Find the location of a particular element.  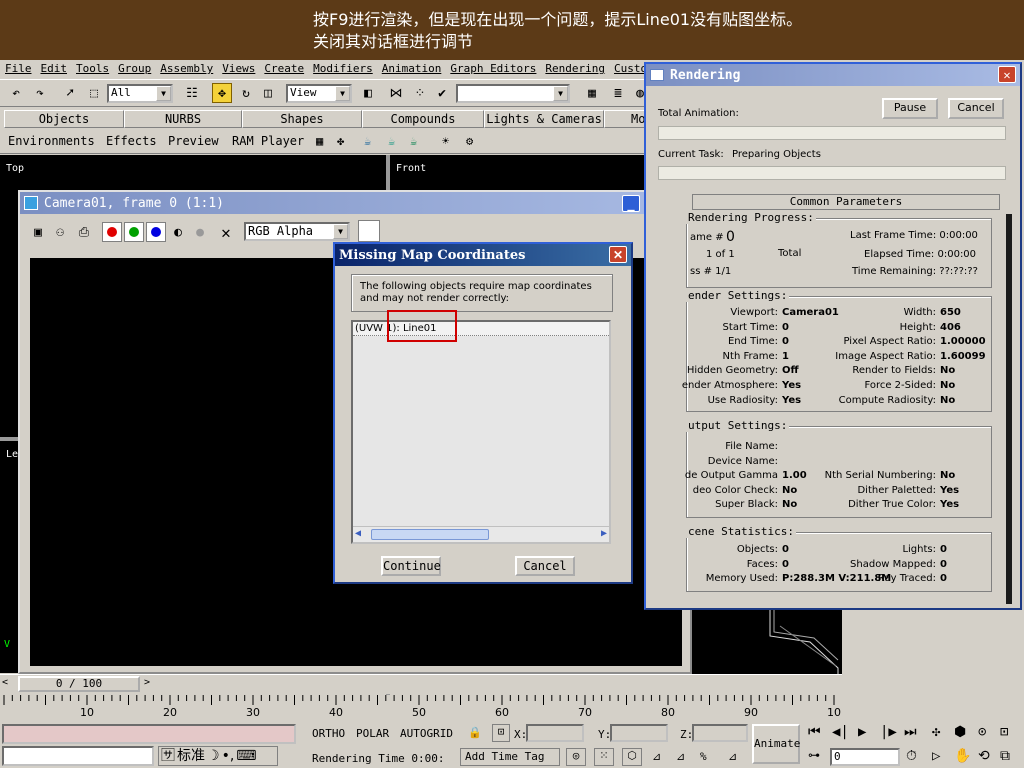

render-effects-icon: ✤ is located at coordinates (340, 141).